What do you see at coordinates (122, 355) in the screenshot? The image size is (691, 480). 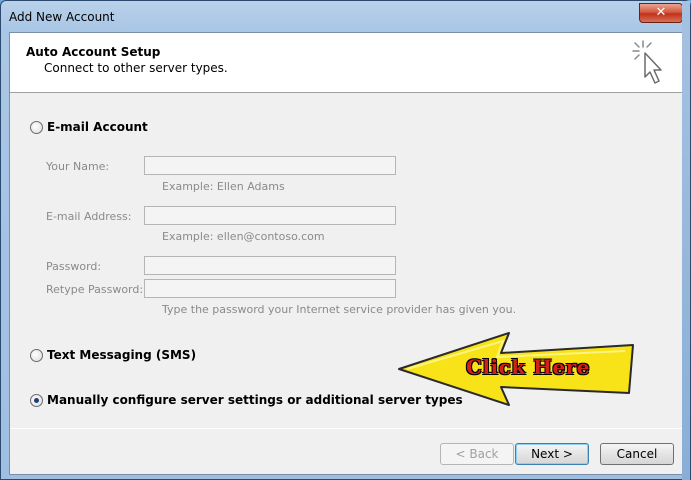 I see `text-messaging-label: Text Messaging (SMS)` at bounding box center [122, 355].